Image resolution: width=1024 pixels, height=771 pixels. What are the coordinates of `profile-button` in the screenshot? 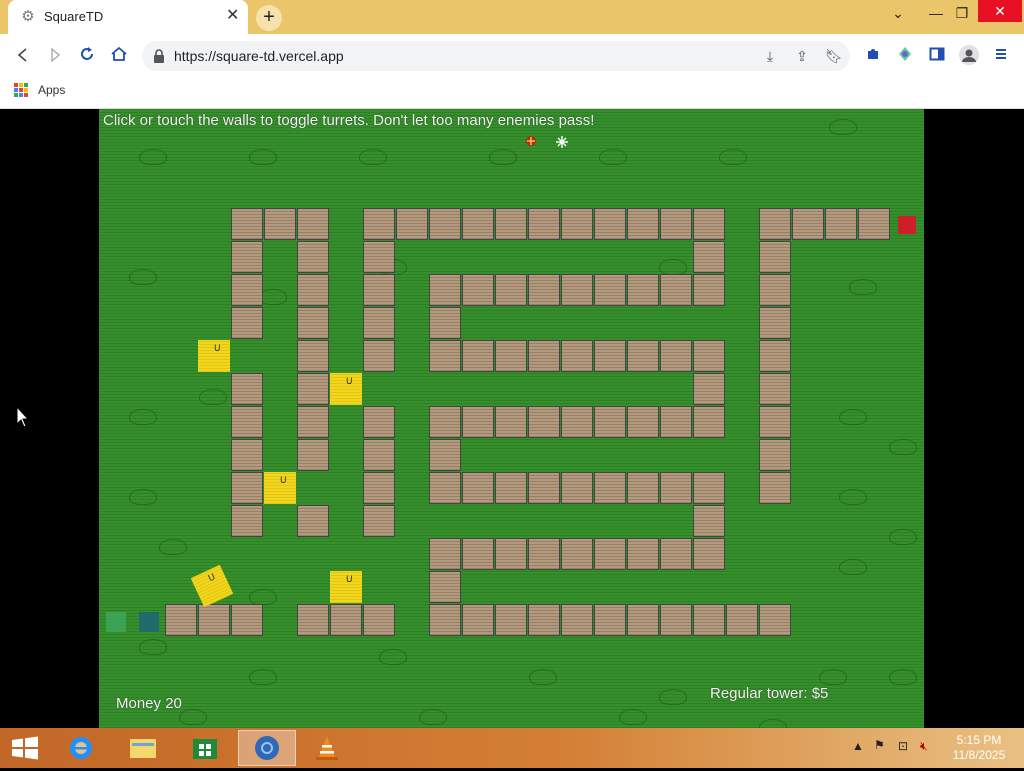 It's located at (969, 56).